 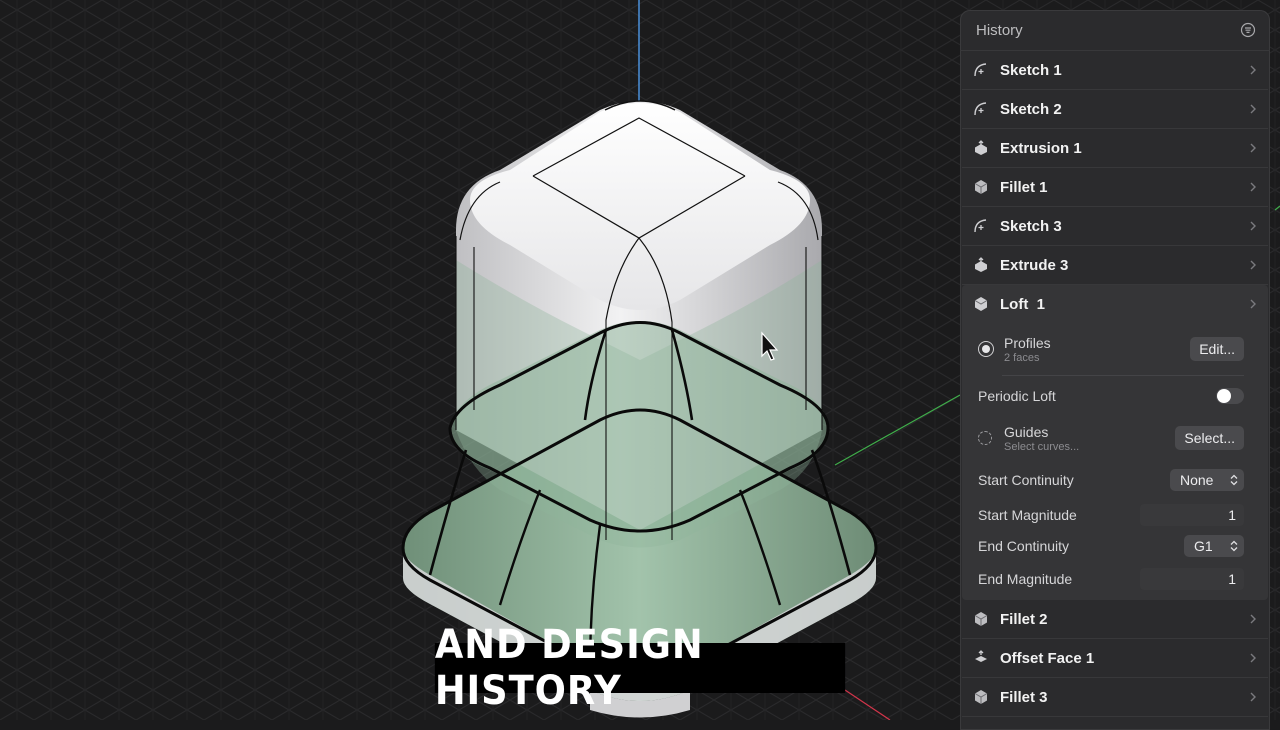 What do you see at coordinates (1115, 619) in the screenshot?
I see `history-item-fillet-2: Fillet 2` at bounding box center [1115, 619].